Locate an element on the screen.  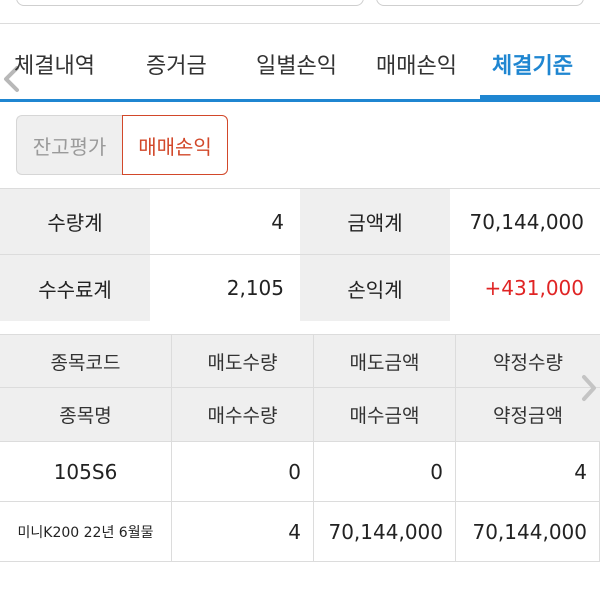
segment-trading-pnl: 매매손익 is located at coordinates (175, 145).